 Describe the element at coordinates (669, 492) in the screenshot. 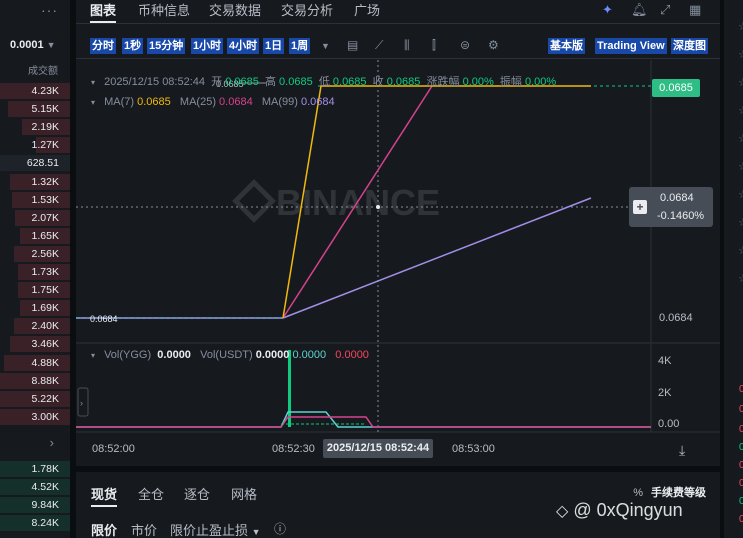

I see `fee-tier-link: % 手续费等级` at that location.